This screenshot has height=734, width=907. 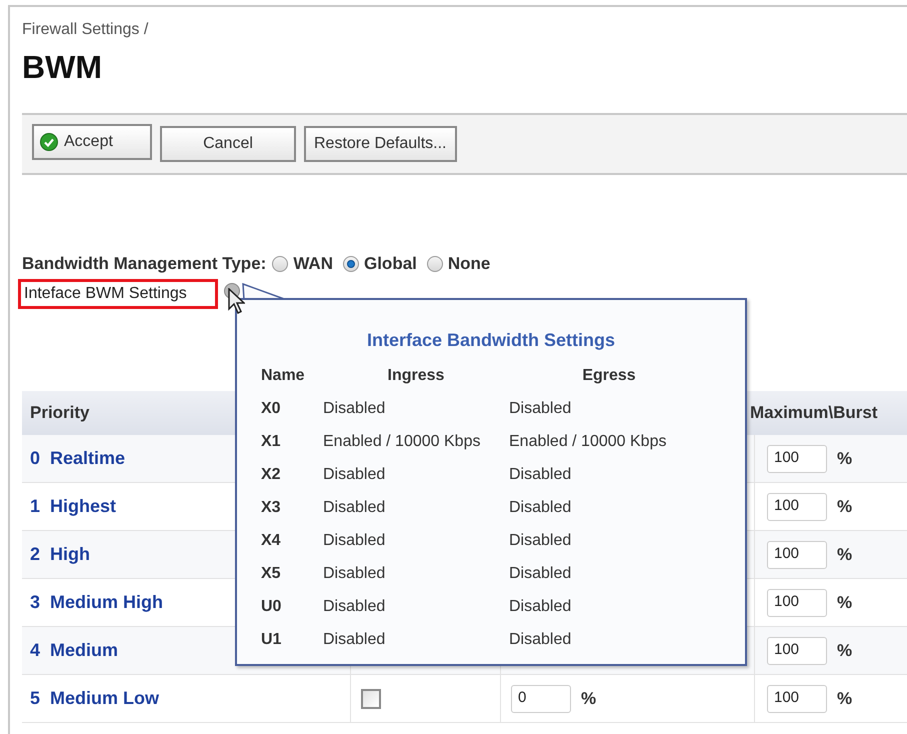 I want to click on breadcrumb: Firewall Settings /, so click(x=86, y=30).